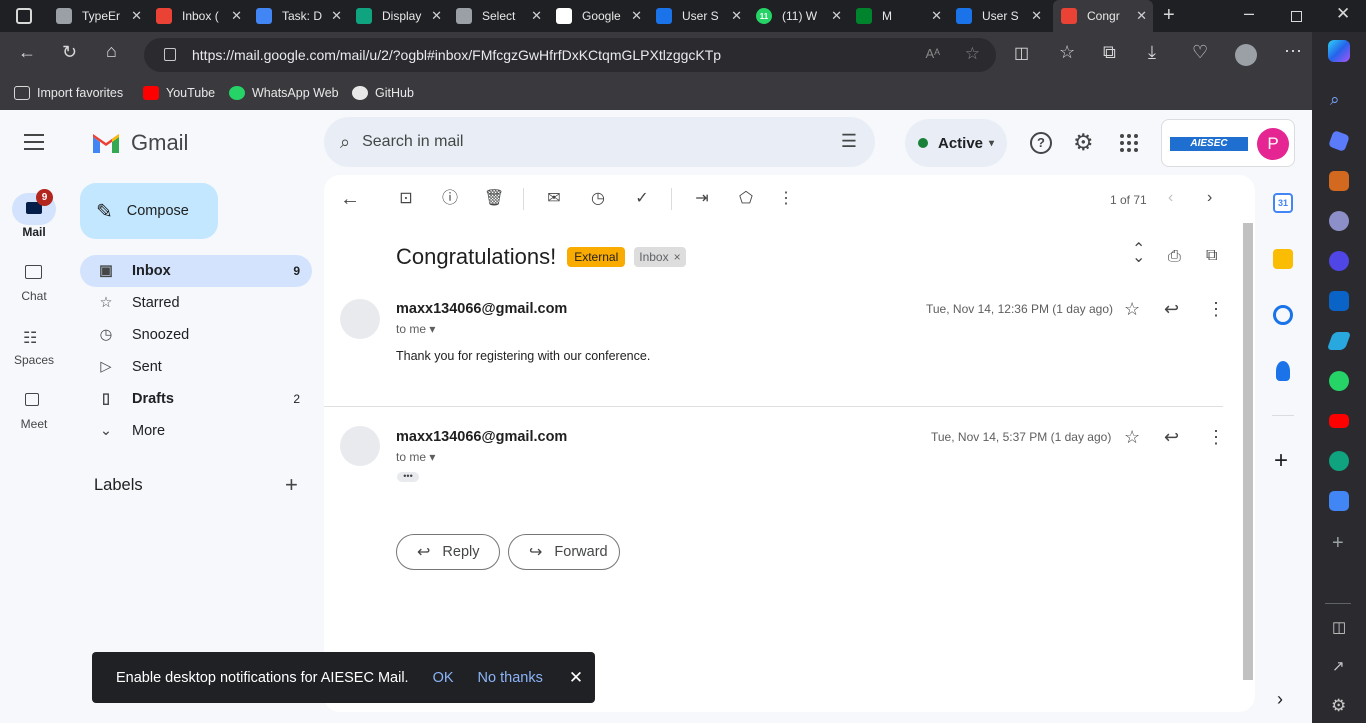 The image size is (1366, 723). I want to click on rail-mail-pill: 9, so click(34, 207).